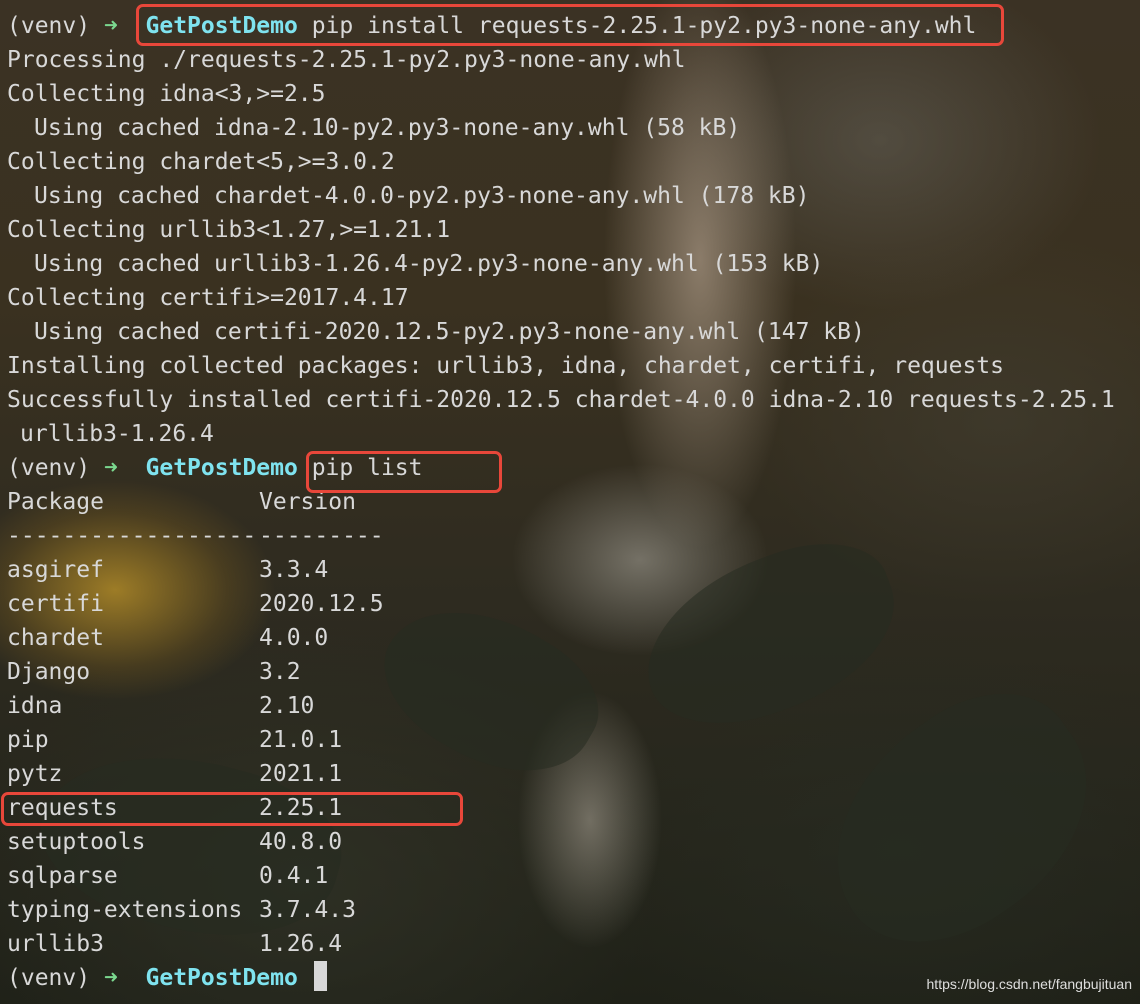 The image size is (1140, 1004). Describe the element at coordinates (561, 910) in the screenshot. I see `table-row: typing-extensions 3.7.4.3` at that location.